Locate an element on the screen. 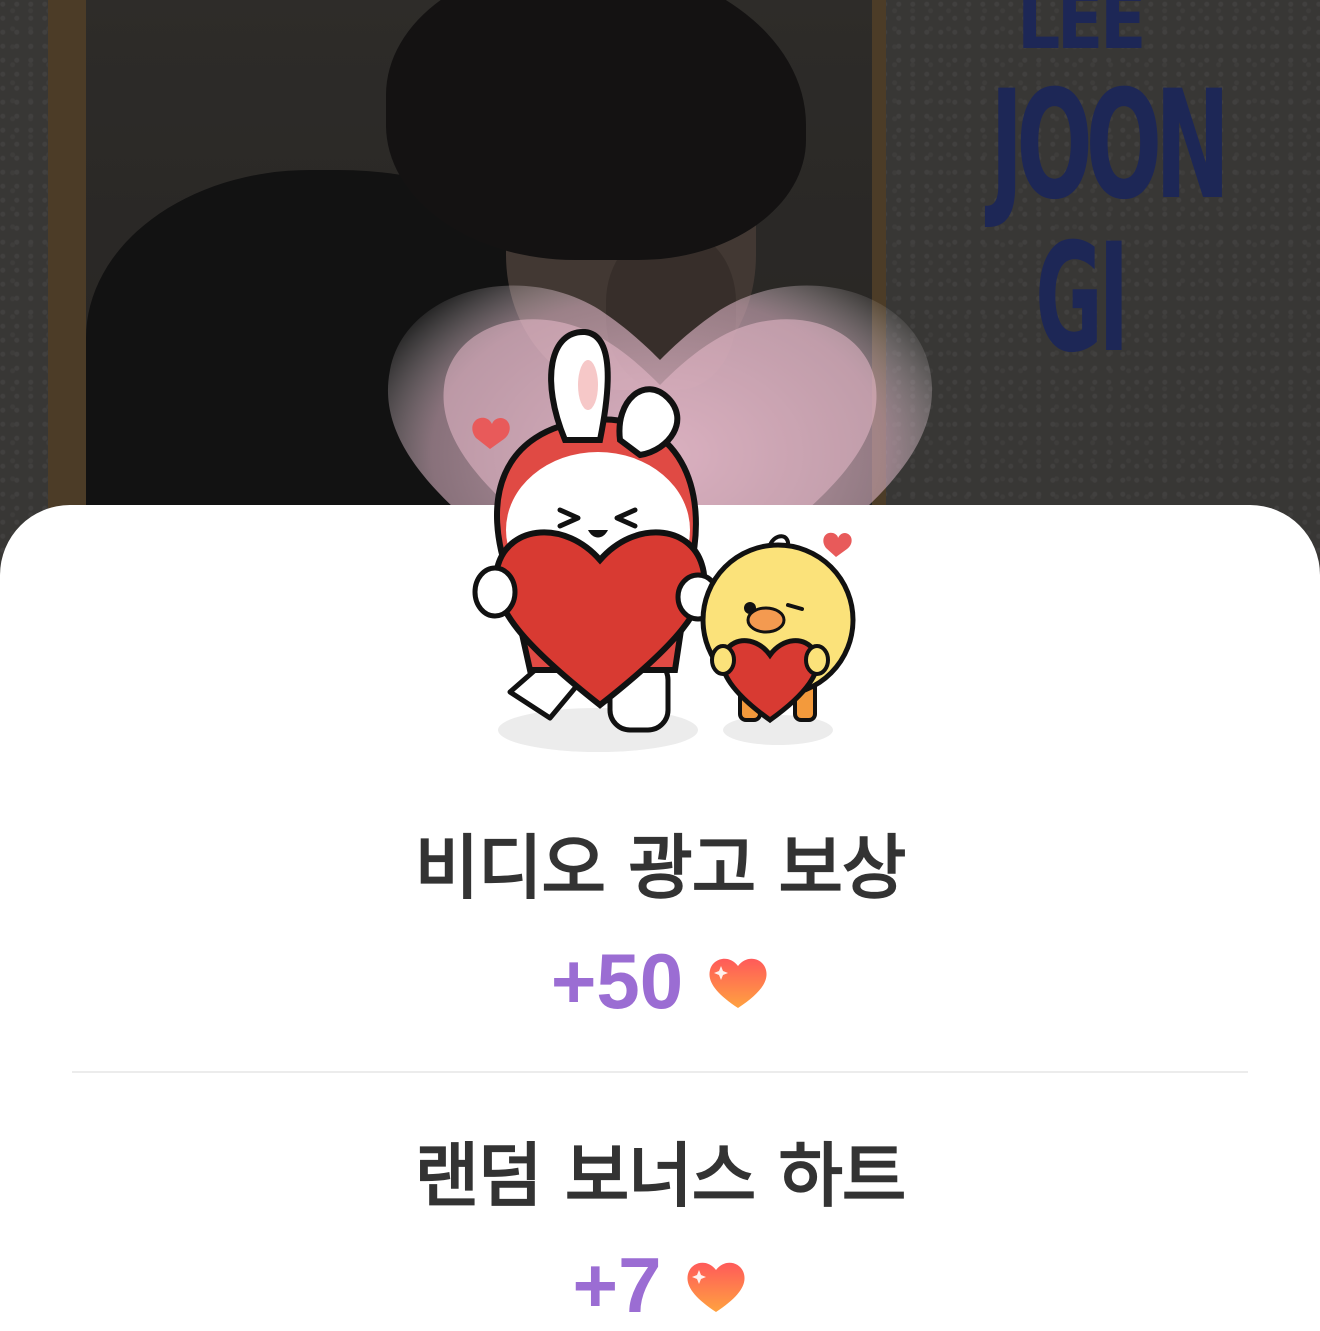 The image size is (1320, 1331). section-divider is located at coordinates (660, 1072).